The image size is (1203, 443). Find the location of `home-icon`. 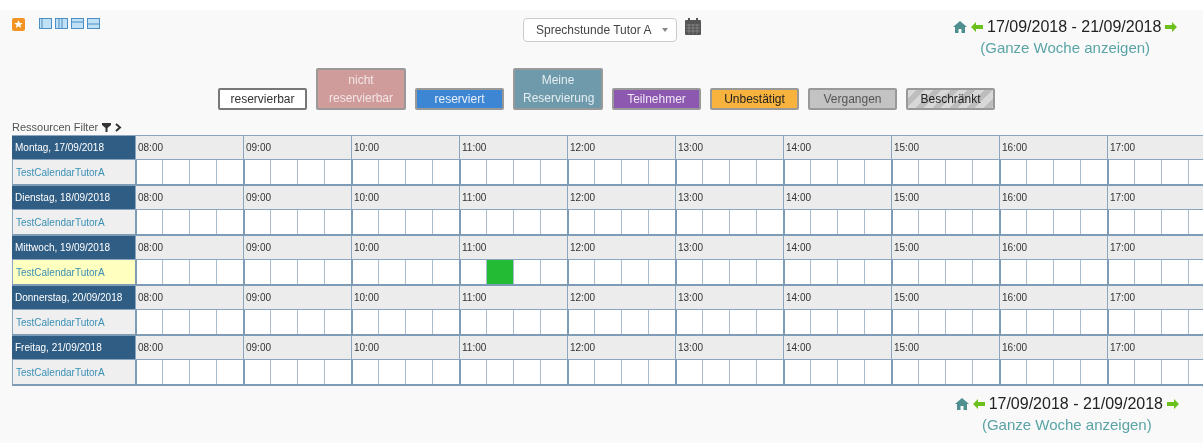

home-icon is located at coordinates (961, 404).